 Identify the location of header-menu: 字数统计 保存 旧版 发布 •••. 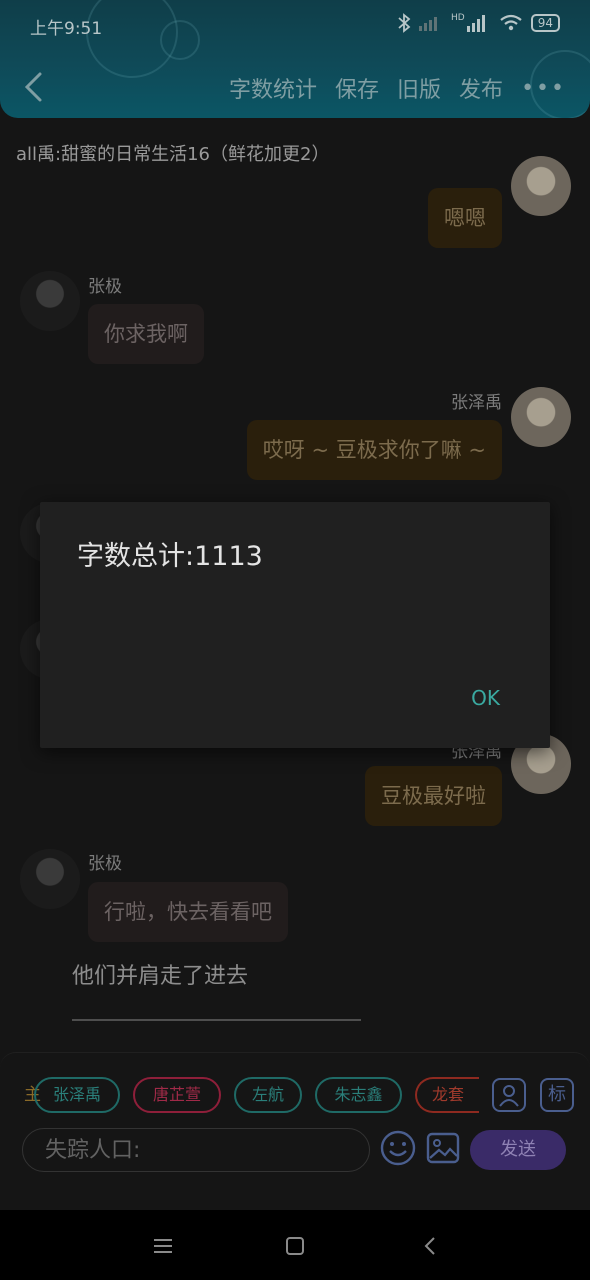
(397, 88).